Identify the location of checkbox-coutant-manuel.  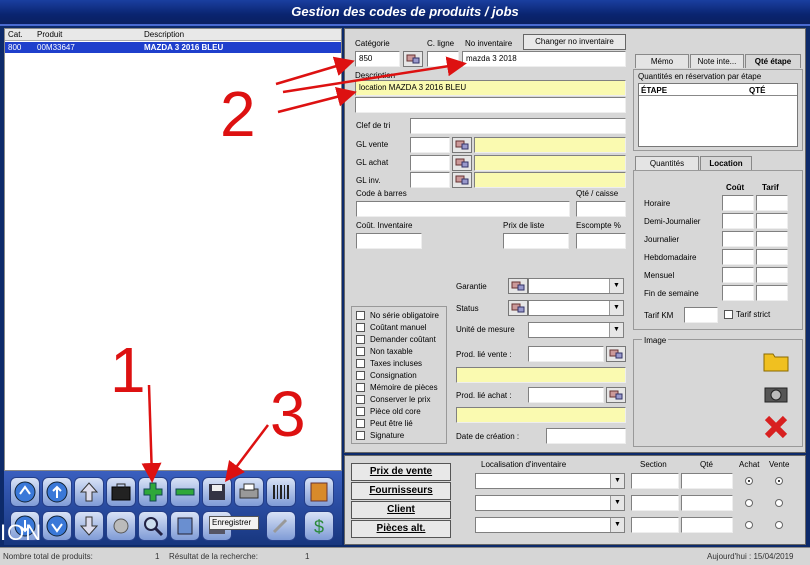
(360, 327).